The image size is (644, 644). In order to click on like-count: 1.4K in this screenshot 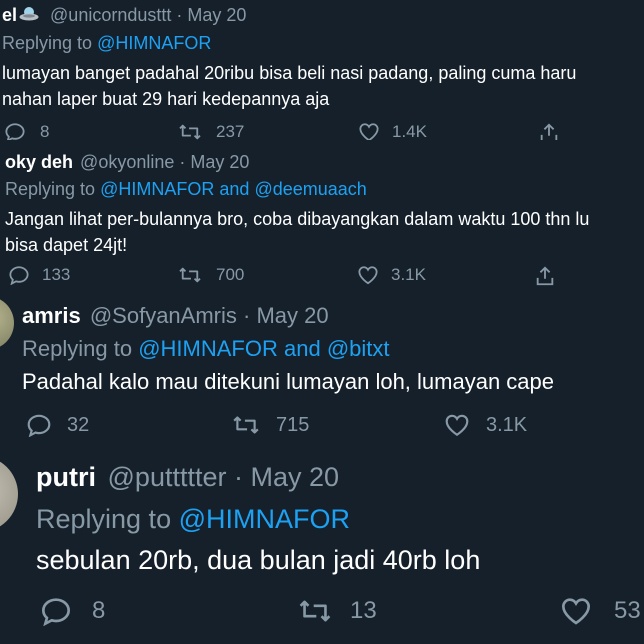, I will do `click(409, 131)`.